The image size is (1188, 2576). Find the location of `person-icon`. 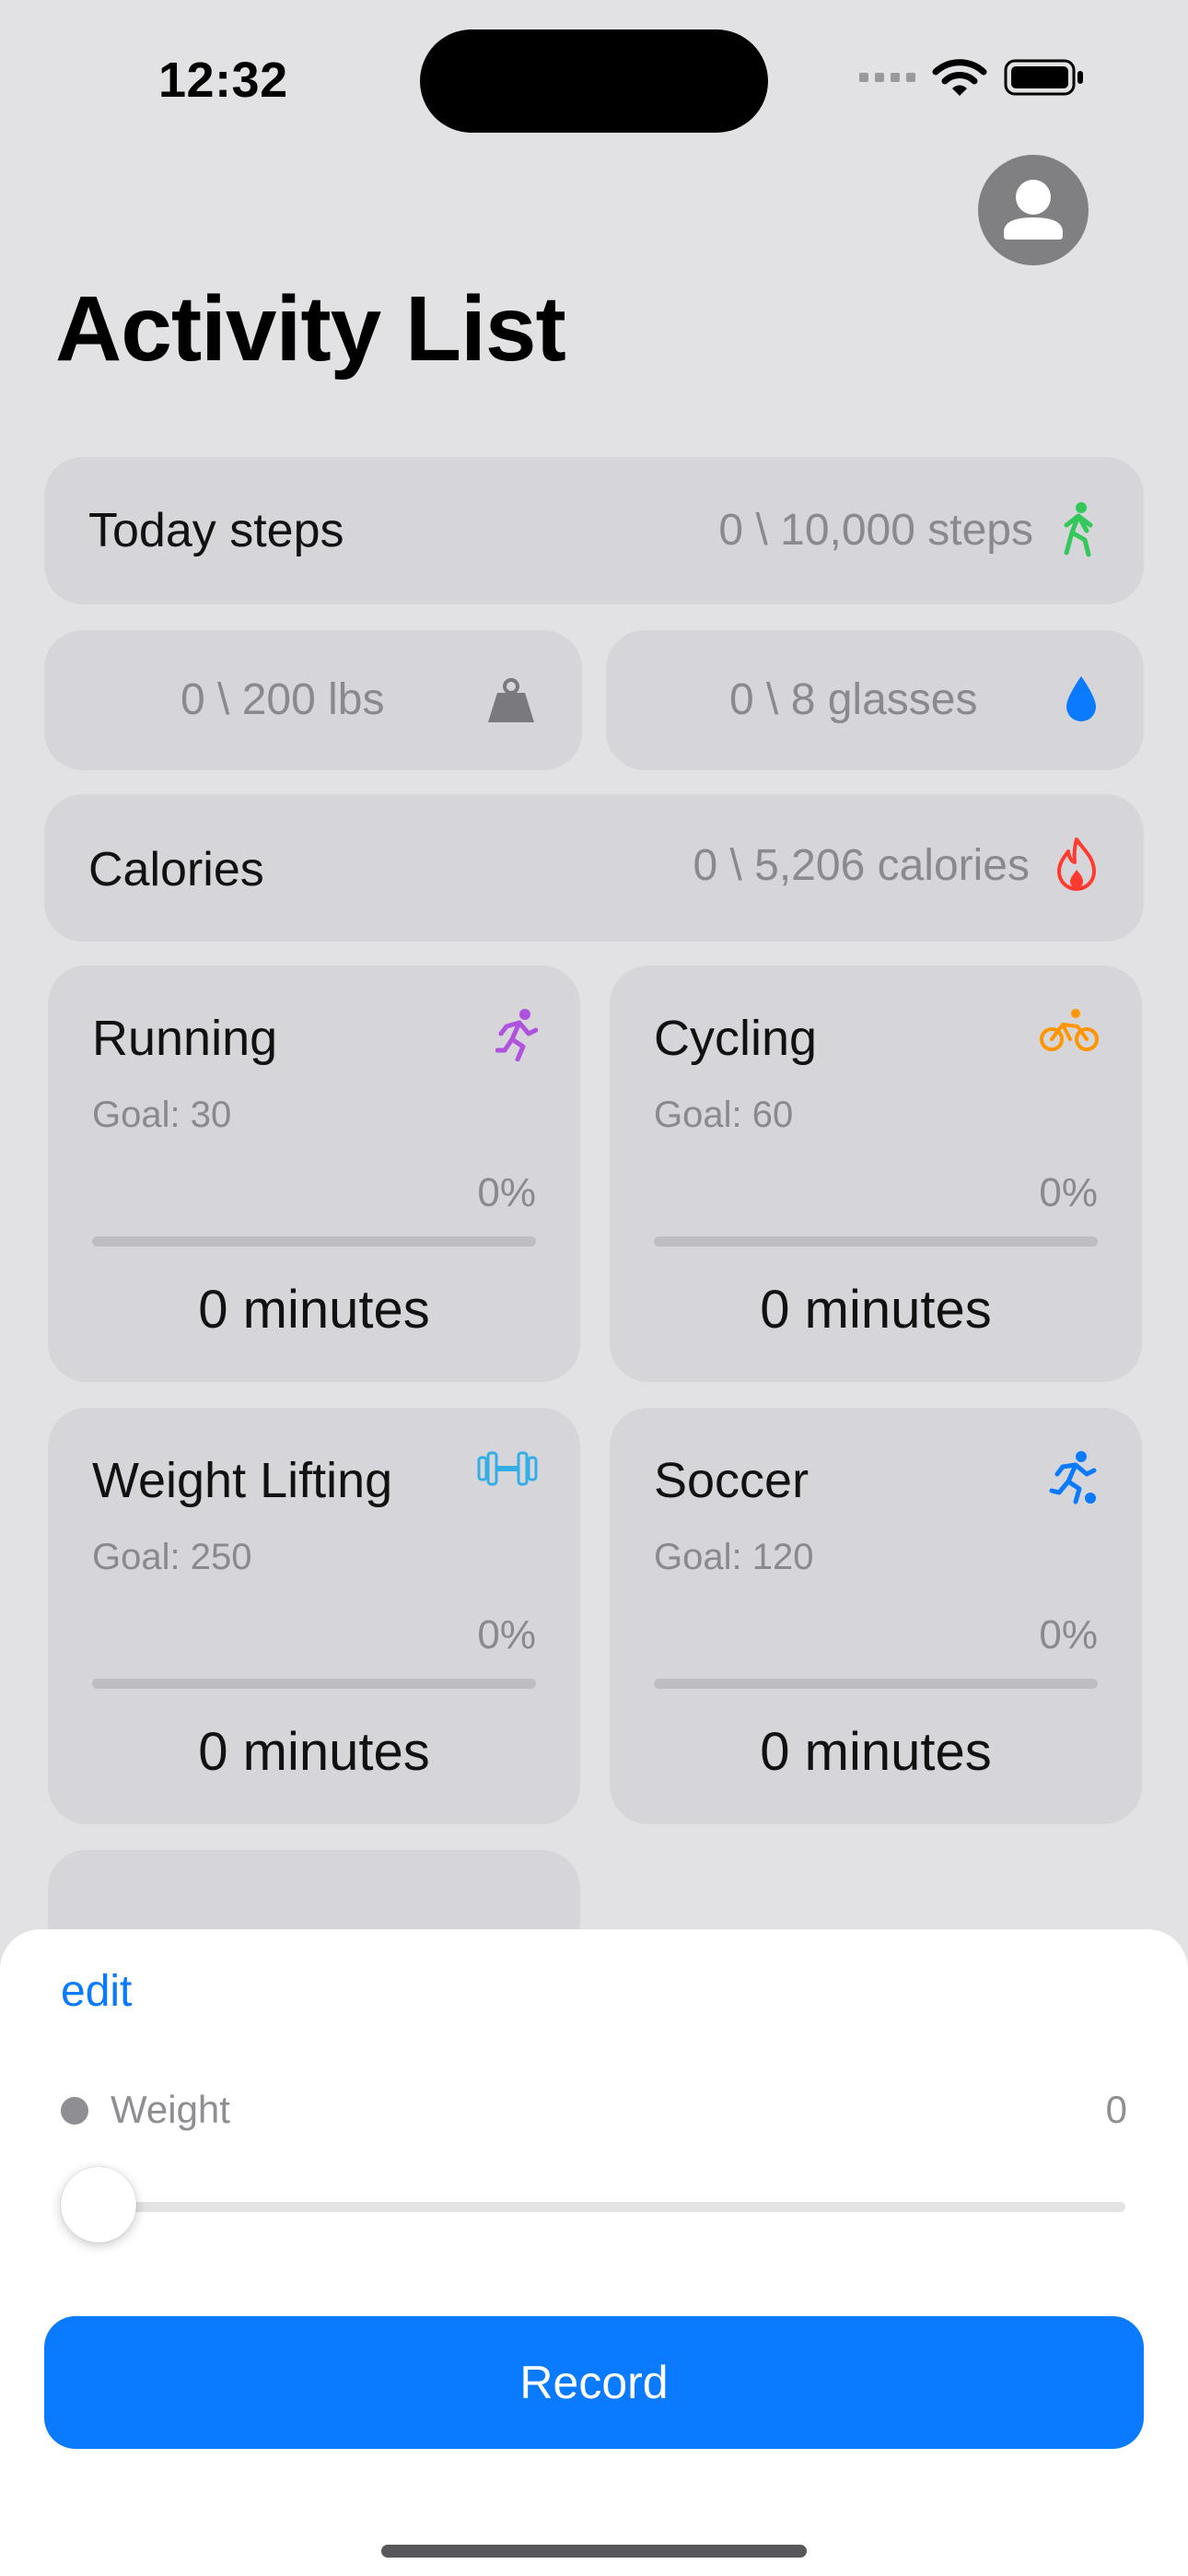

person-icon is located at coordinates (1033, 210).